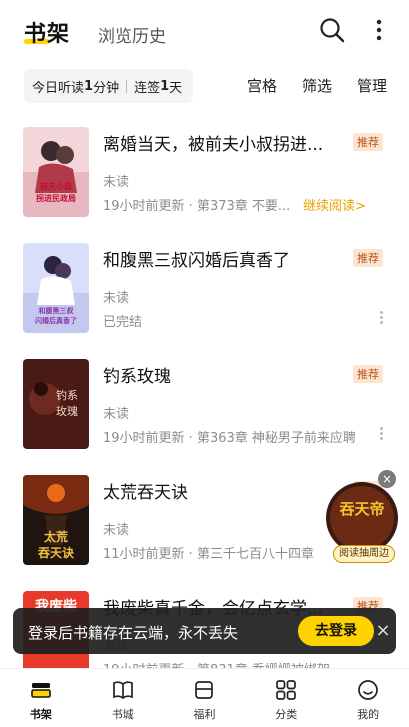  Describe the element at coordinates (372, 85) in the screenshot. I see `manage-button: 管理` at that location.